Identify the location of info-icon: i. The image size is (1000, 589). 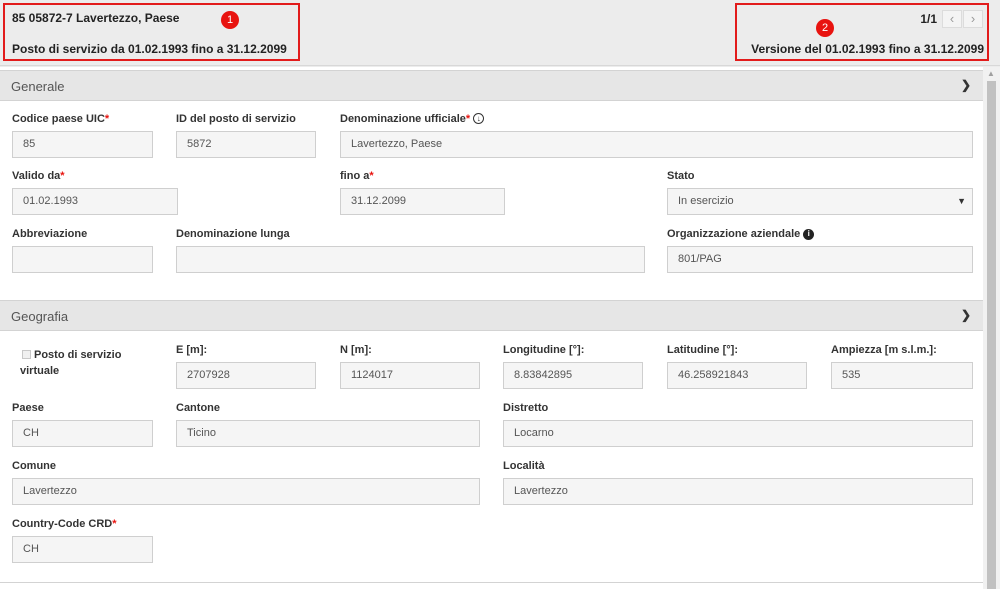
(809, 234).